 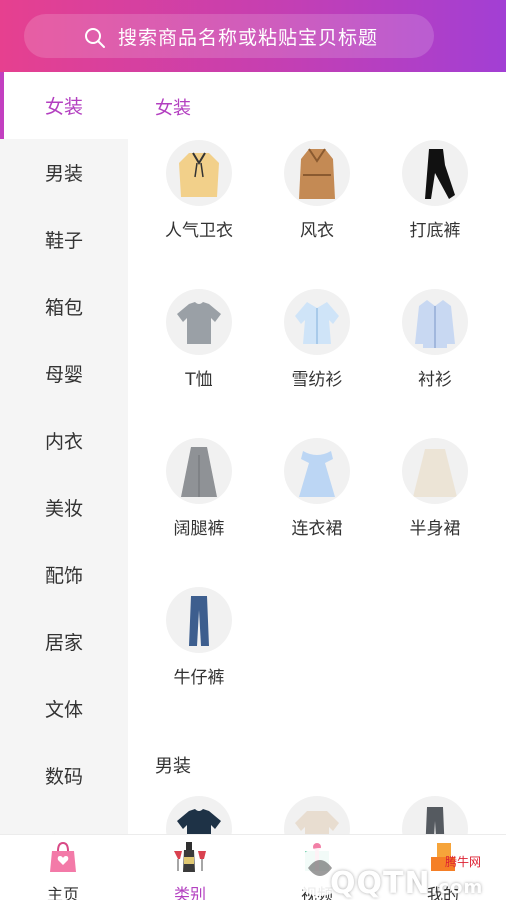 What do you see at coordinates (463, 862) in the screenshot?
I see `watermark-cn: 腾牛网` at bounding box center [463, 862].